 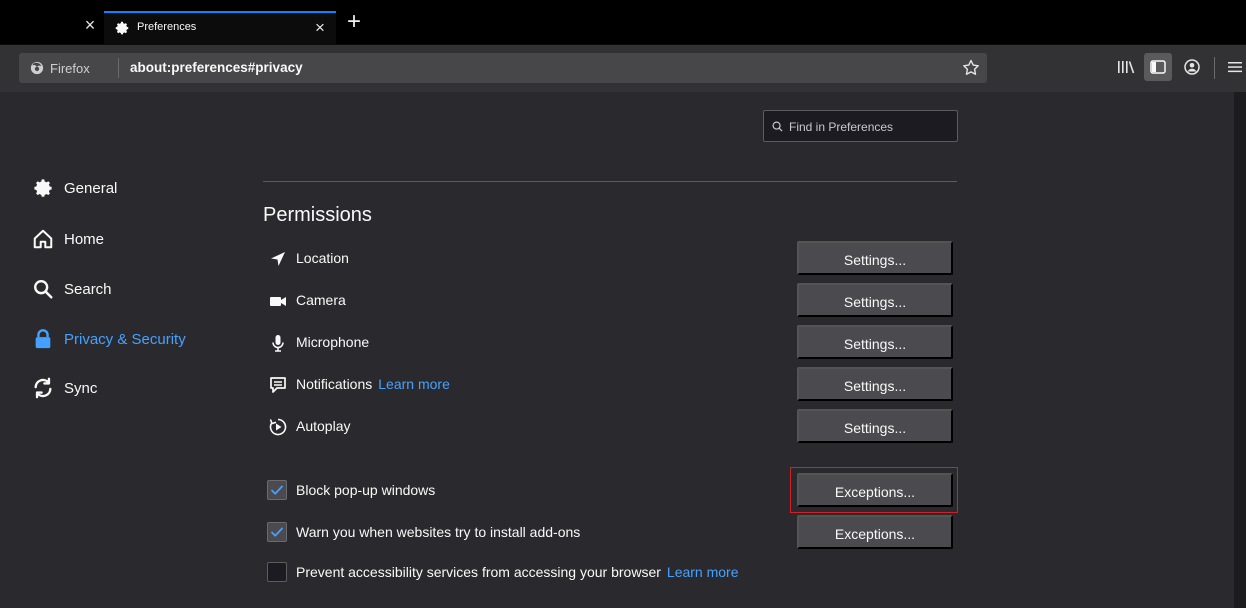 What do you see at coordinates (278, 385) in the screenshot?
I see `notification-icon` at bounding box center [278, 385].